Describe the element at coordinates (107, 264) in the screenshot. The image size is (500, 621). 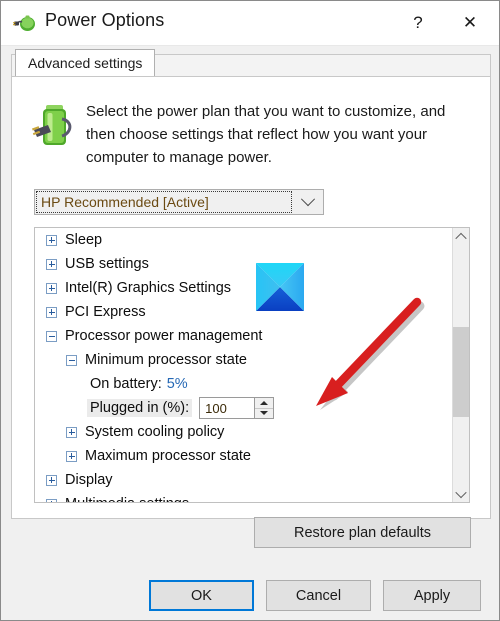
I see `tree-row-label: USB settings` at that location.